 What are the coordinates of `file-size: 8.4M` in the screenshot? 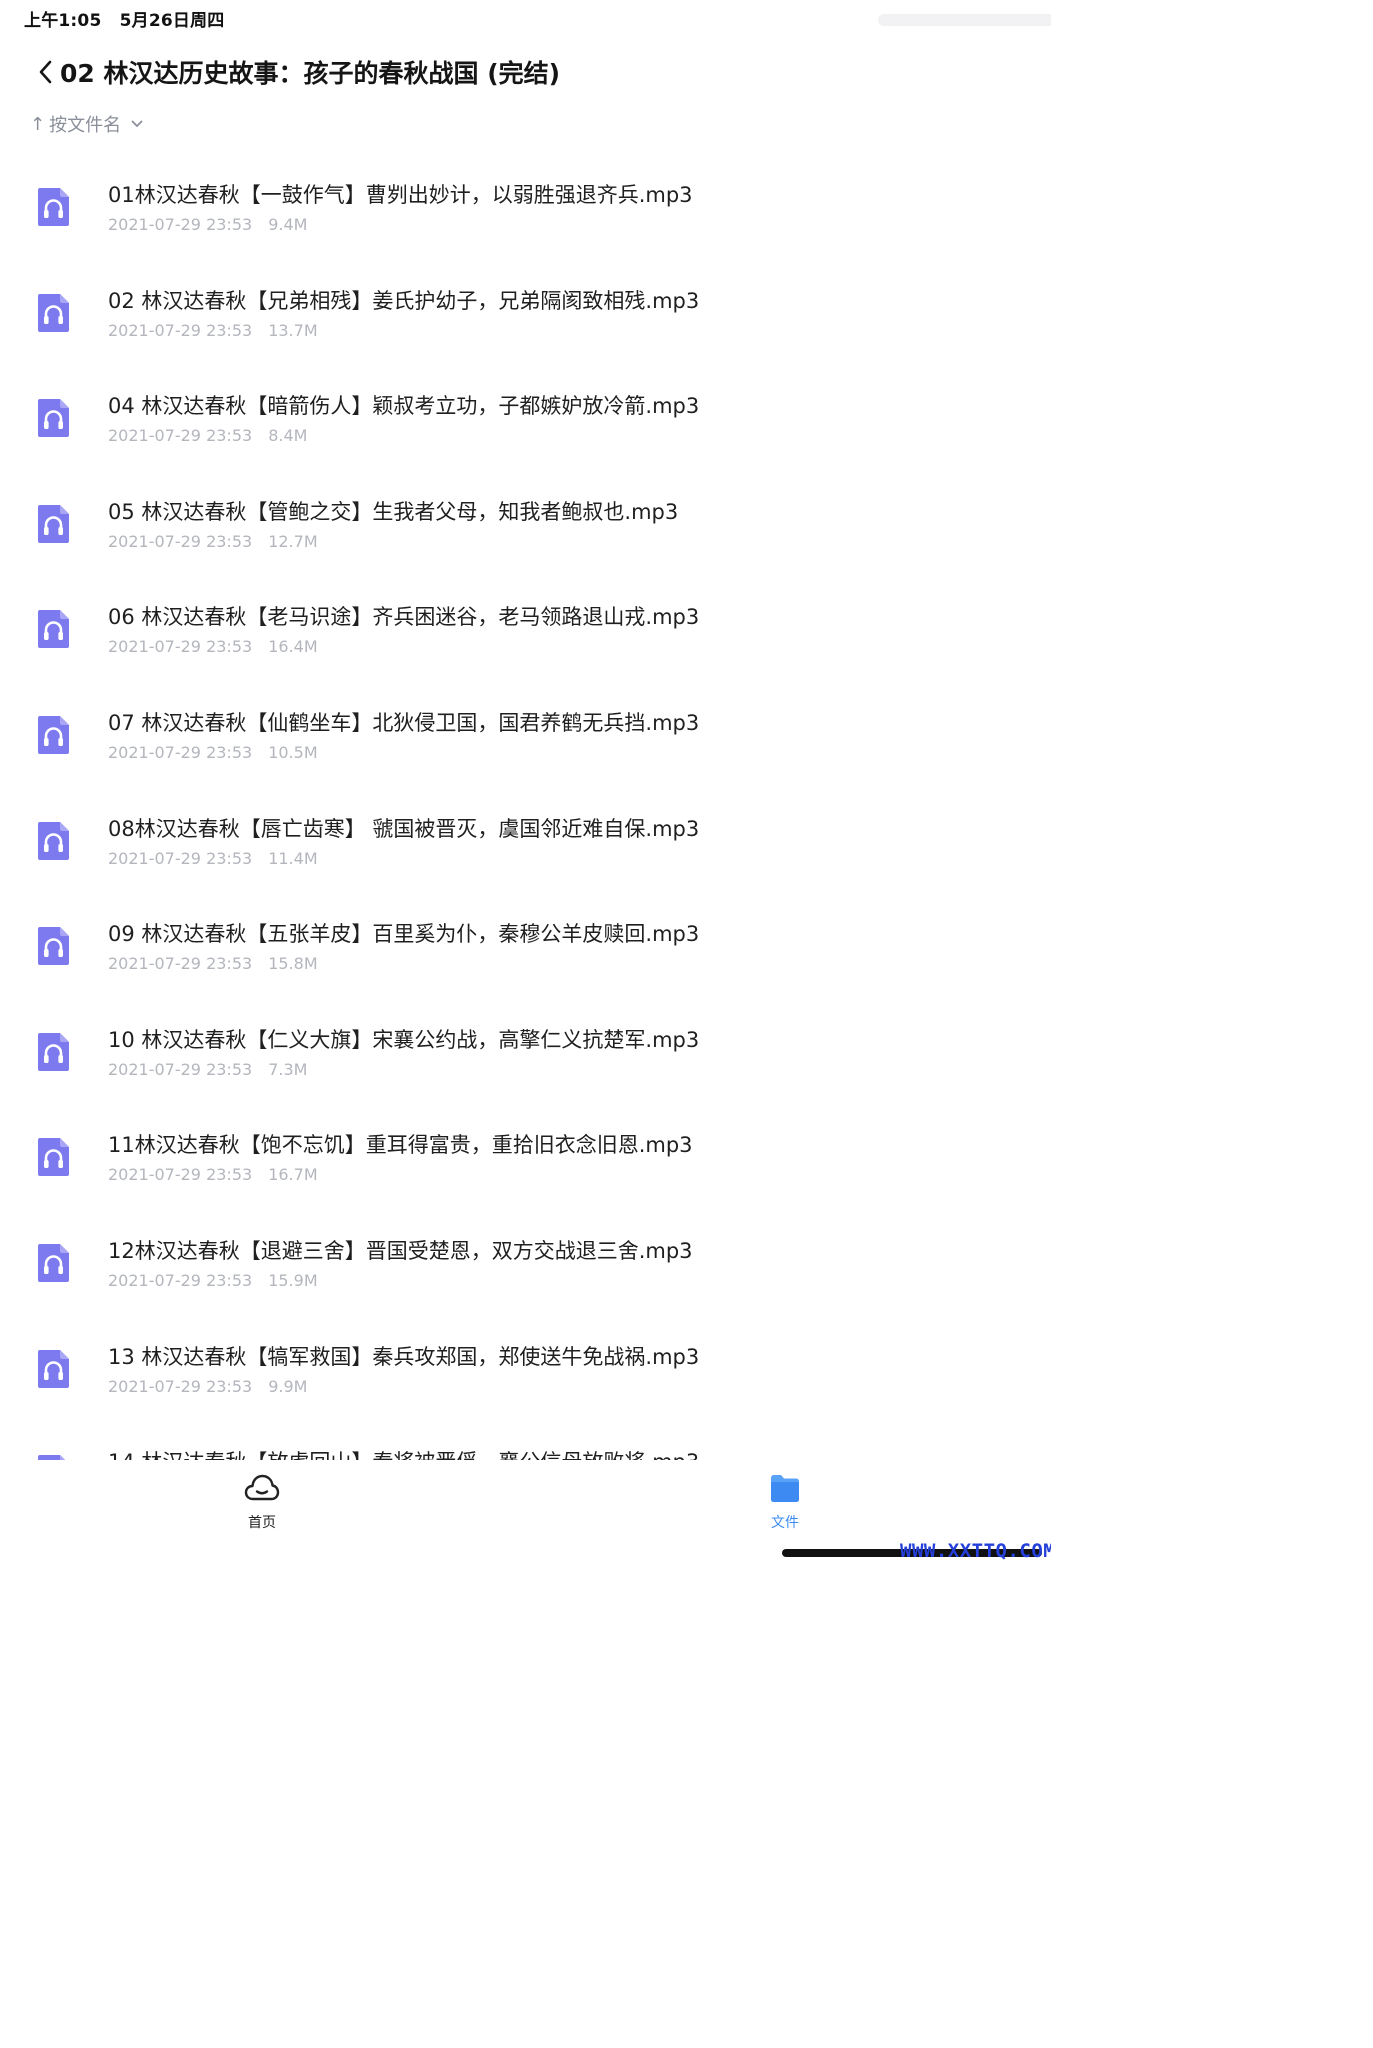 It's located at (288, 436).